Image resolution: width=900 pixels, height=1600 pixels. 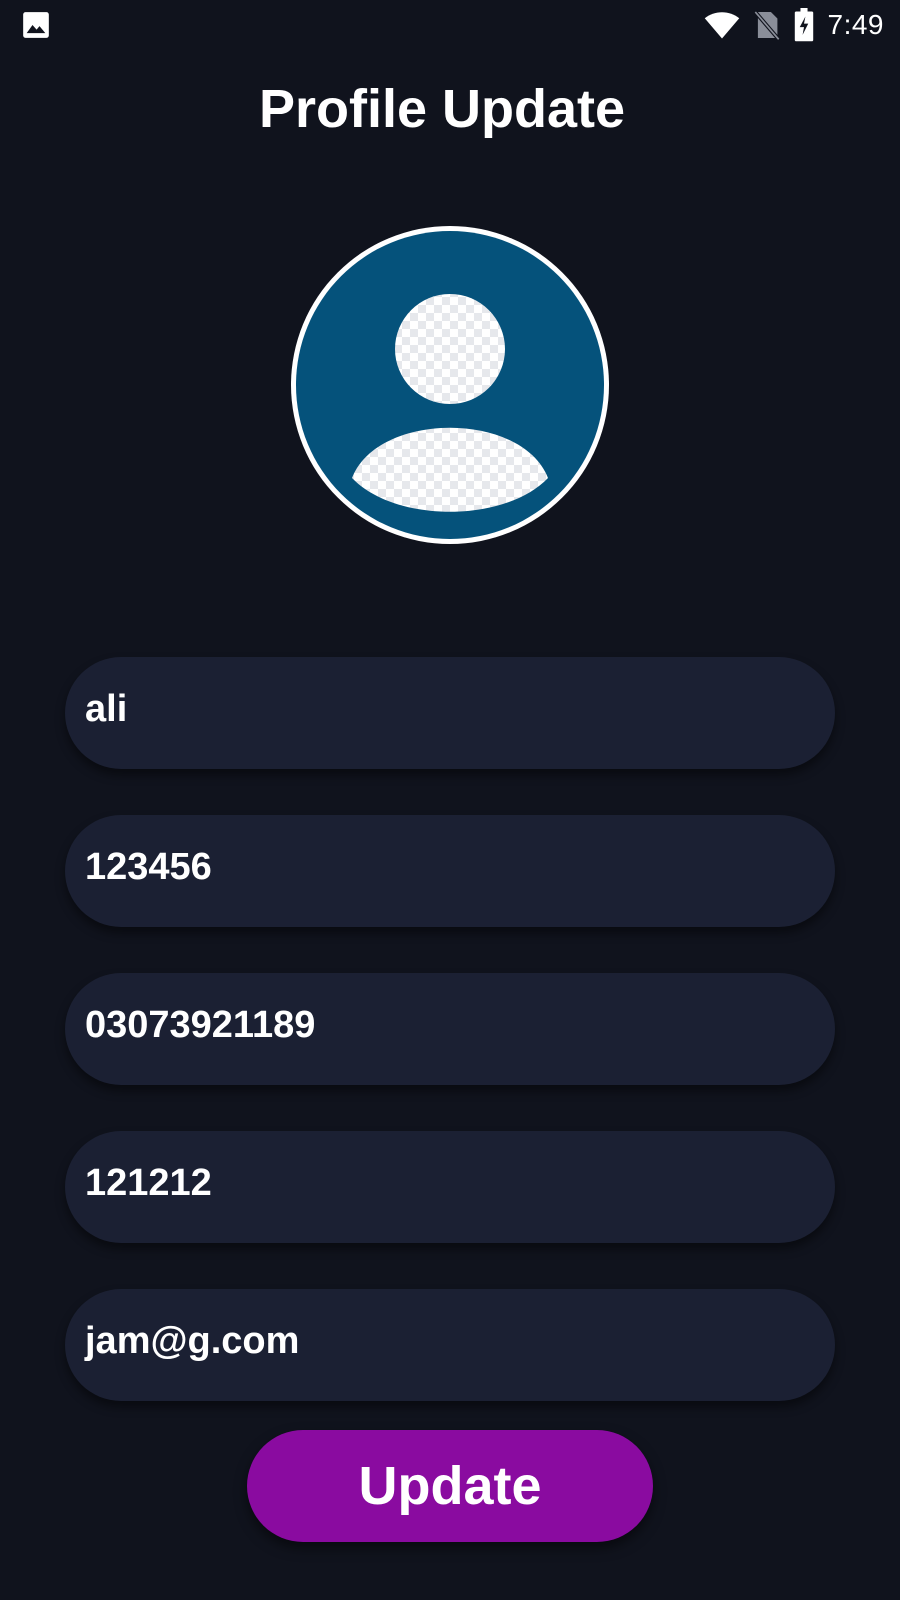 What do you see at coordinates (450, 1345) in the screenshot?
I see `email-field: jam@g.com` at bounding box center [450, 1345].